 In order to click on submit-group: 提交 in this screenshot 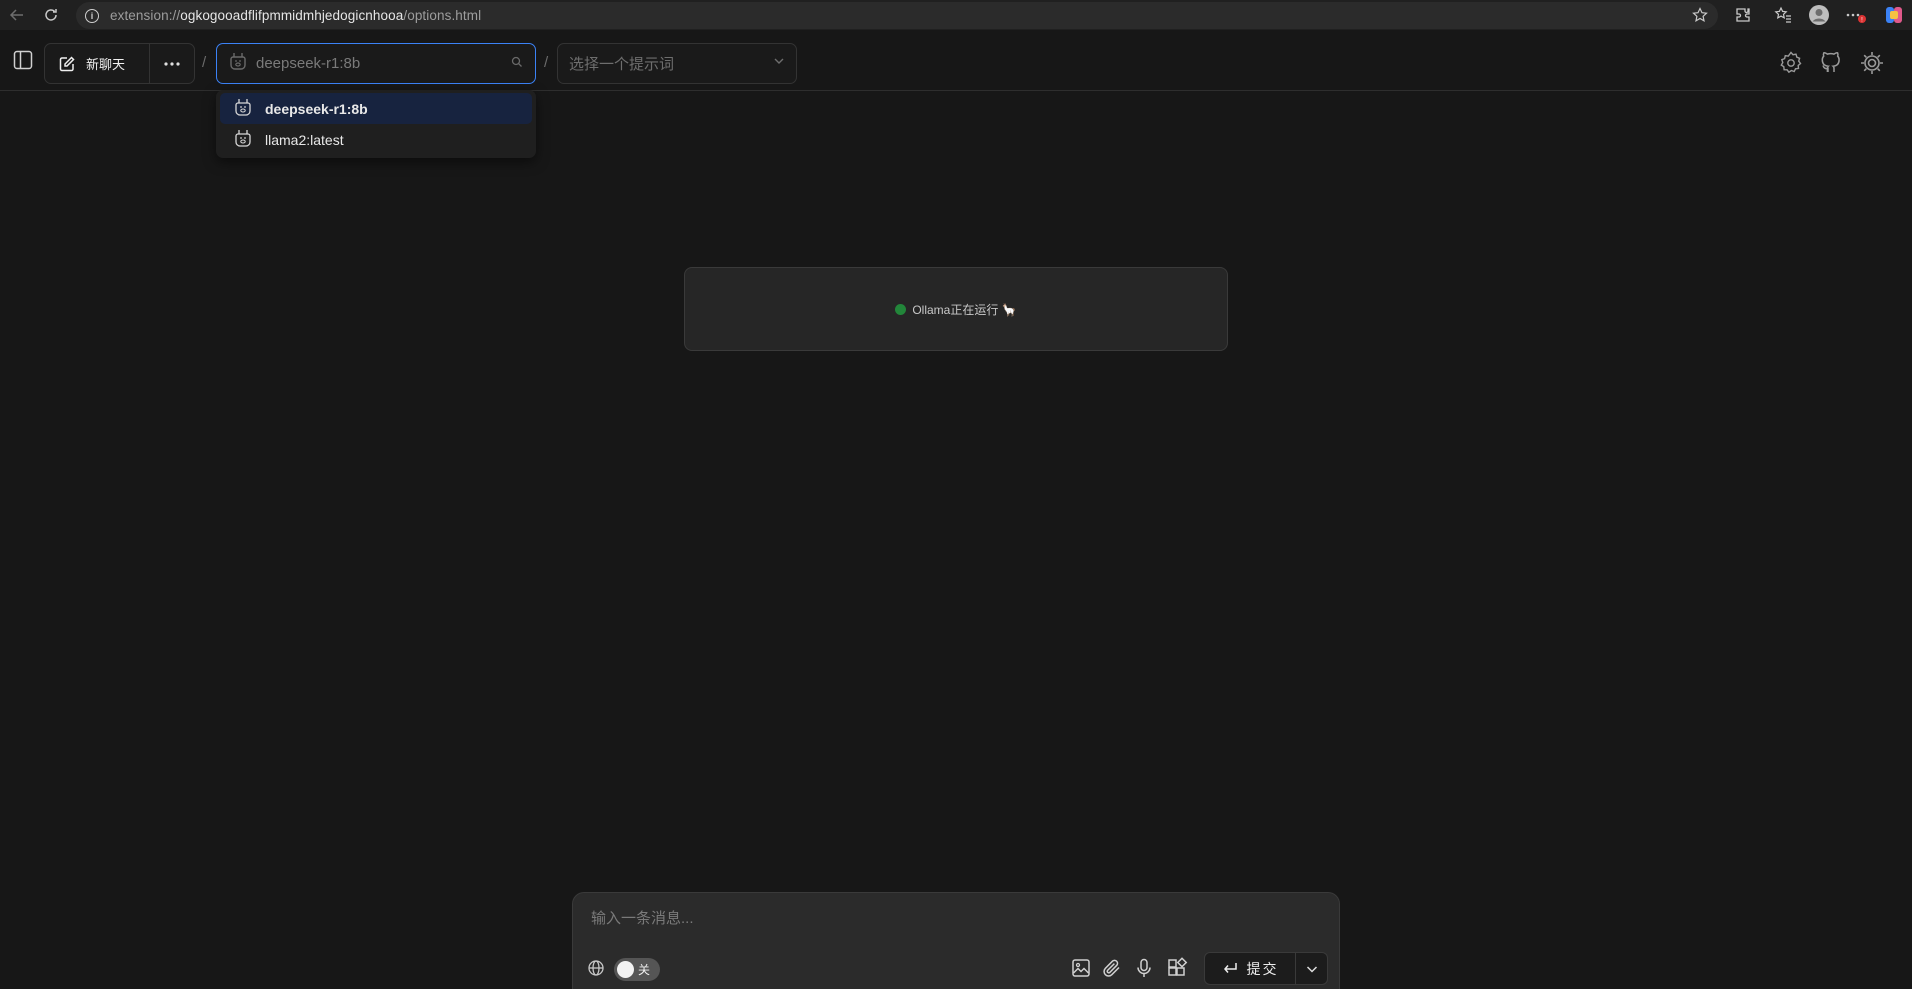, I will do `click(1266, 968)`.